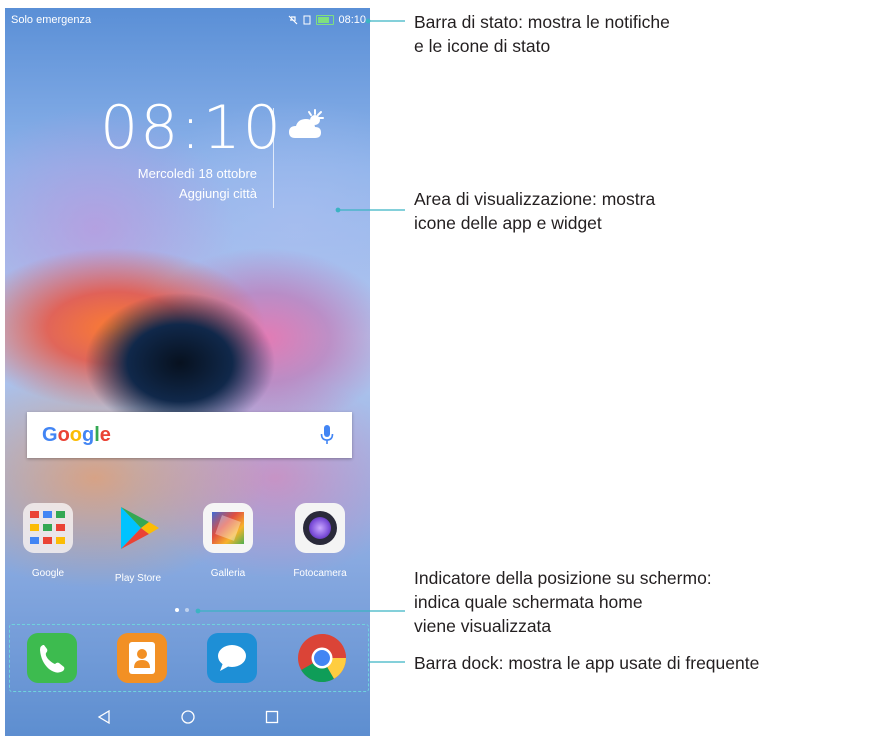 The image size is (890, 736). What do you see at coordinates (535, 199) in the screenshot?
I see `annotation-line: Area di visualizzazione: mostra` at bounding box center [535, 199].